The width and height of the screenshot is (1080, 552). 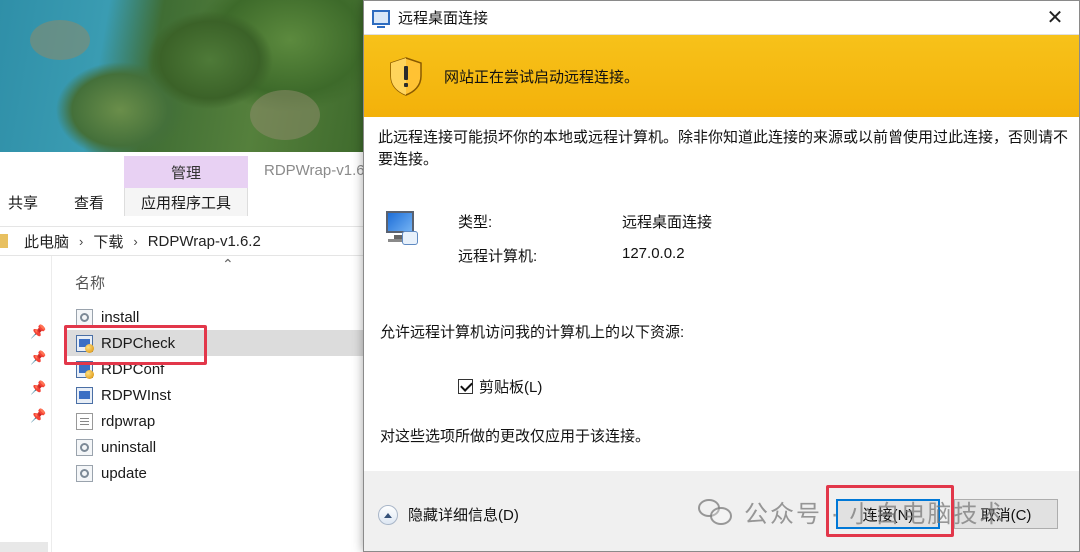 I want to click on close-button: ✕, so click(x=1055, y=18).